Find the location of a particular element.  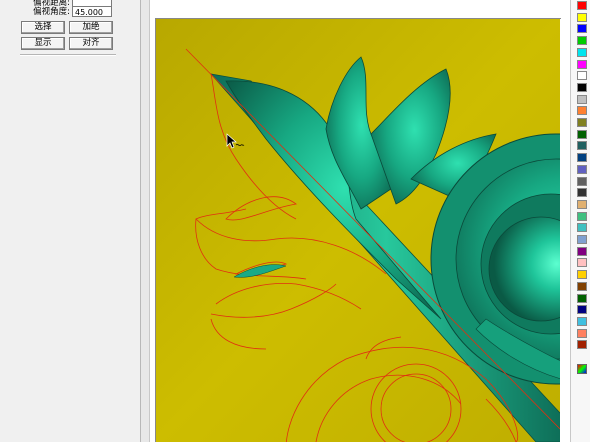

select-button: 选择 is located at coordinates (43, 27).